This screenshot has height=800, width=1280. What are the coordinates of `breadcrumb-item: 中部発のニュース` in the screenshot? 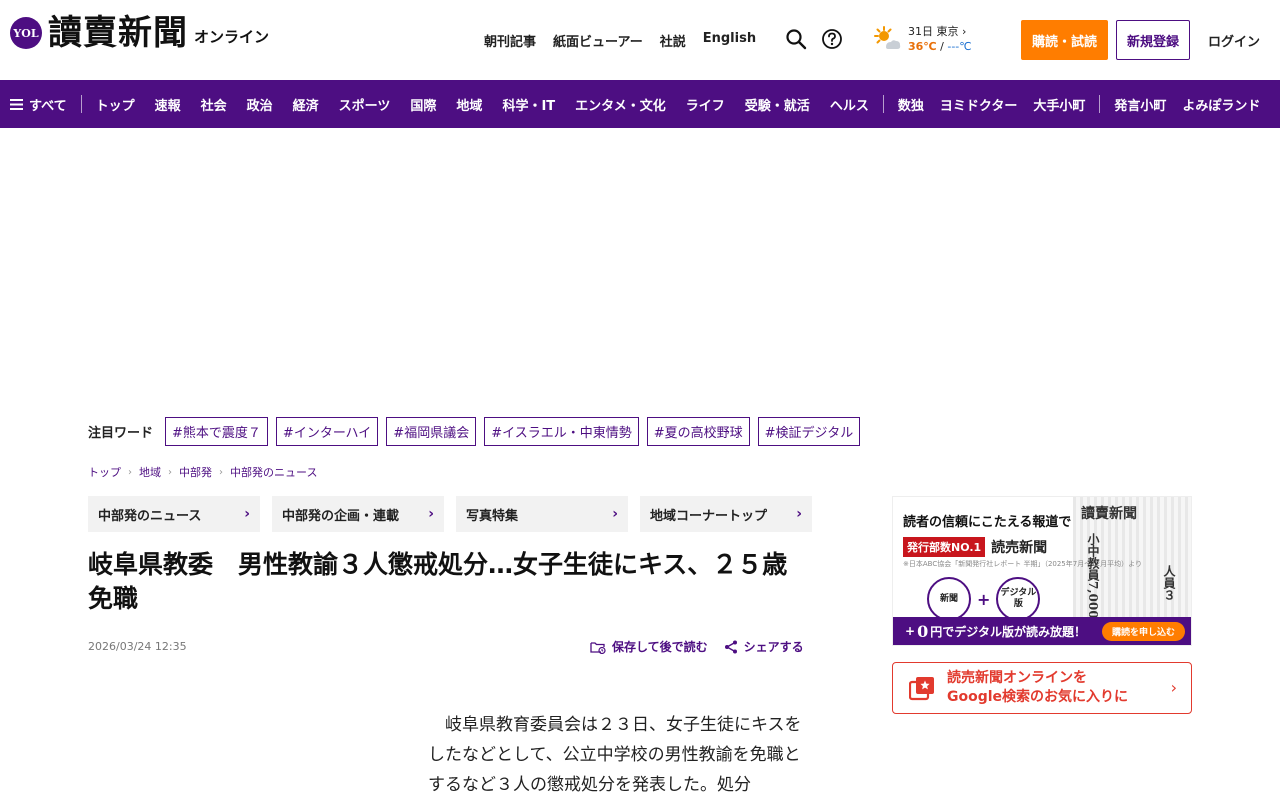 It's located at (273, 472).